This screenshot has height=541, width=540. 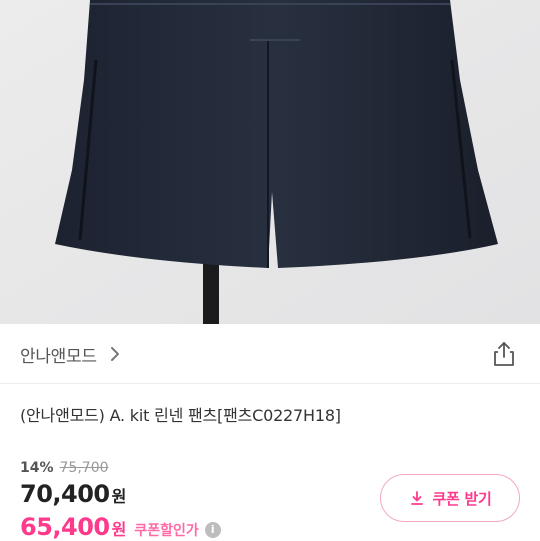 I want to click on discount-rate: 14%, so click(x=37, y=468).